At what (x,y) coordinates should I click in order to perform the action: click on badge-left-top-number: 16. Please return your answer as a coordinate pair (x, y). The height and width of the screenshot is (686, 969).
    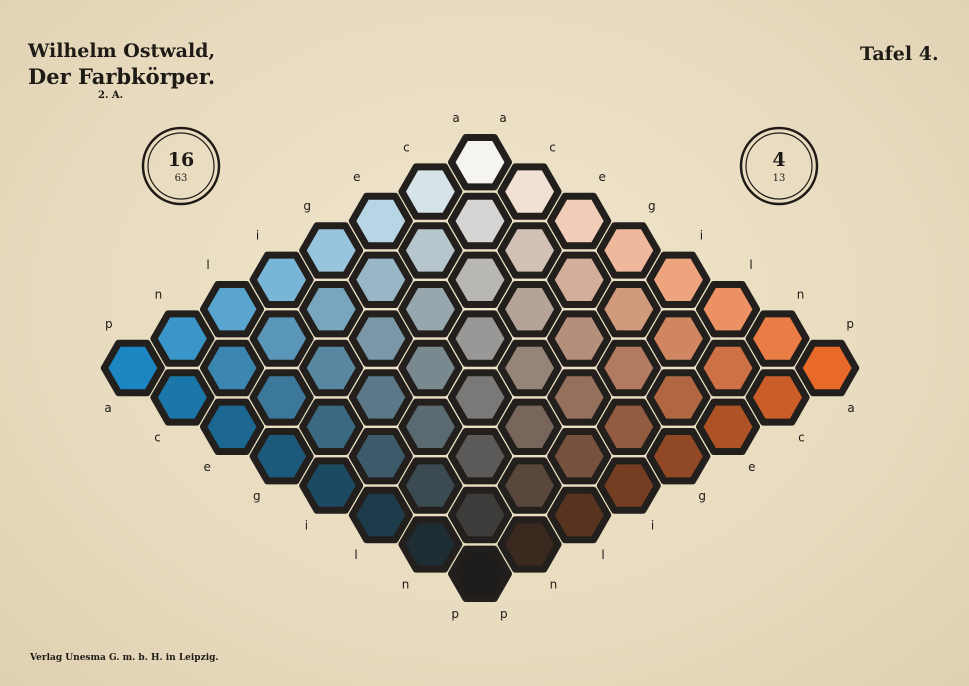
    Looking at the image, I should click on (181, 160).